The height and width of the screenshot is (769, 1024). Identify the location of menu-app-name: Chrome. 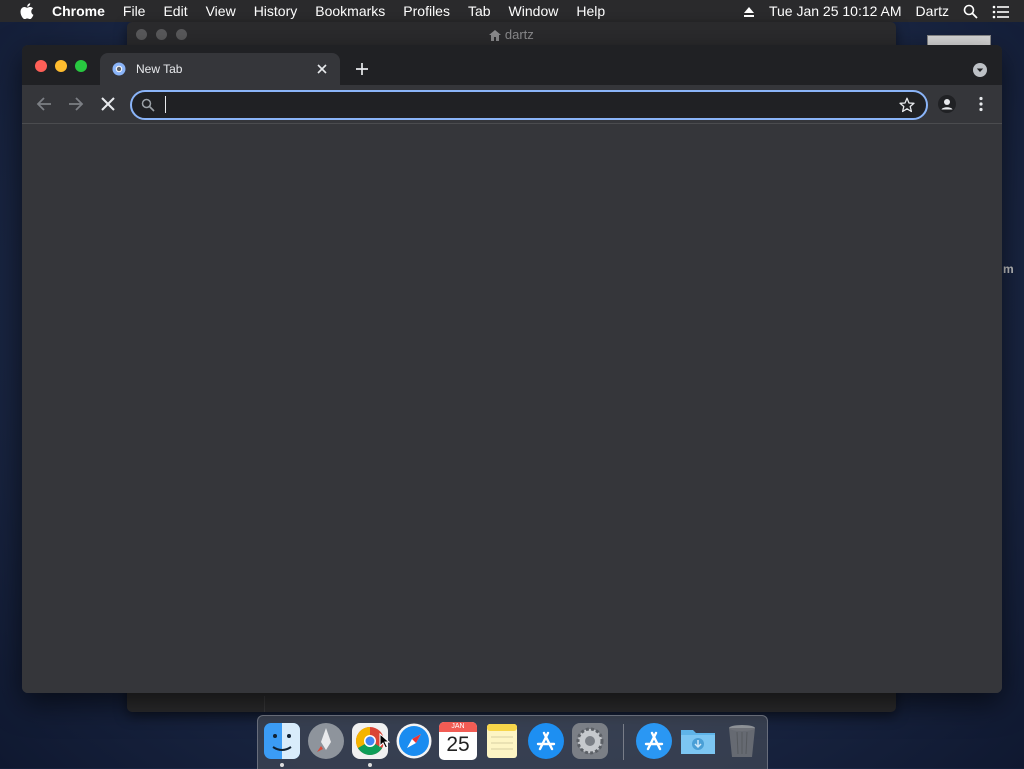
(78, 11).